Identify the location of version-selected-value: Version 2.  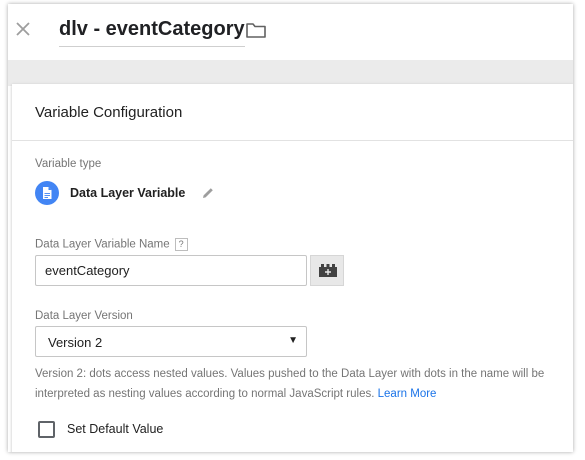
(75, 342).